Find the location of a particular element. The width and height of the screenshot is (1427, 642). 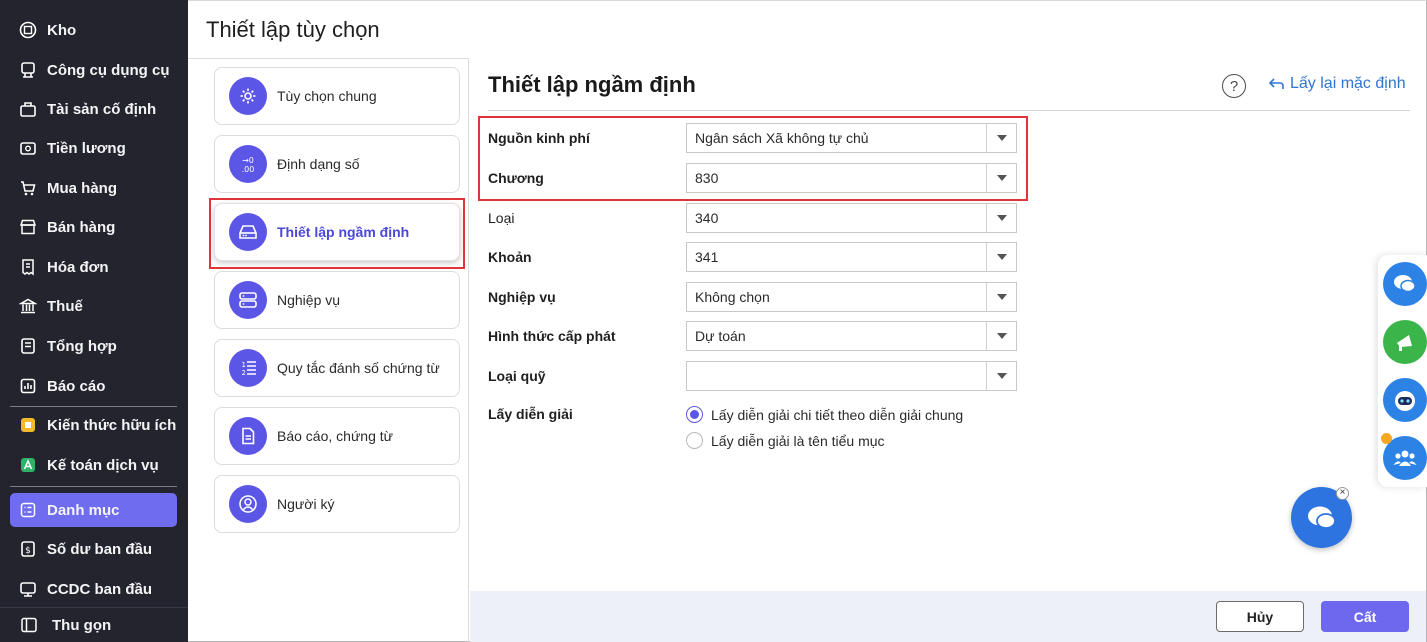

select-value: Dự toán is located at coordinates (720, 336).